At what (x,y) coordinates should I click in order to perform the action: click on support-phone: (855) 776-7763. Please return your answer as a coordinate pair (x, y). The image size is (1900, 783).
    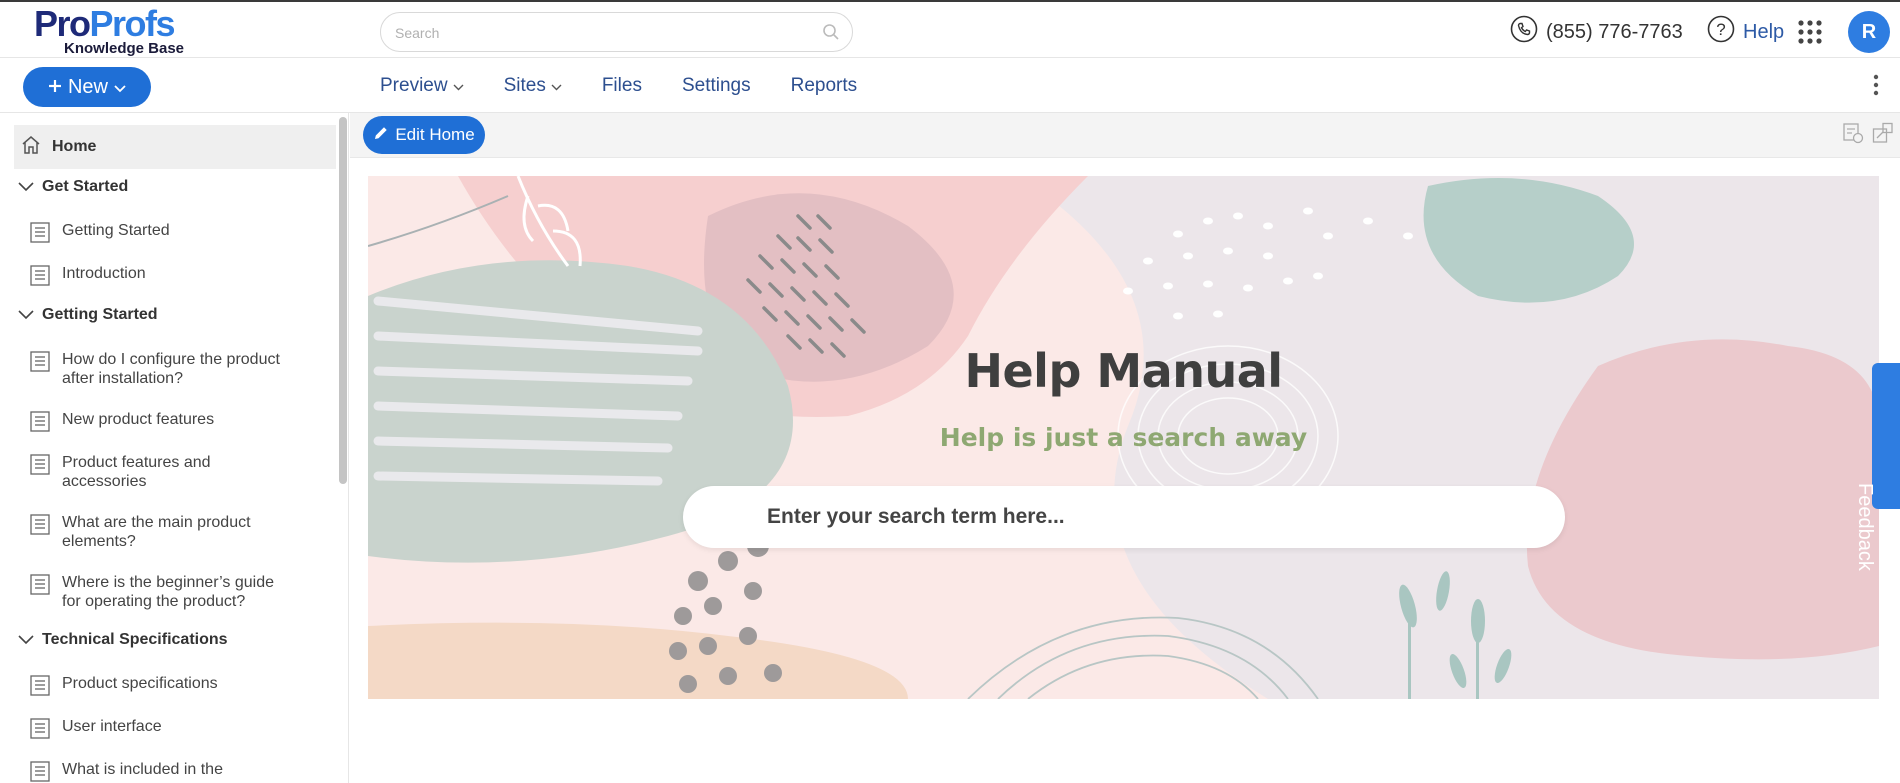
    Looking at the image, I should click on (1596, 32).